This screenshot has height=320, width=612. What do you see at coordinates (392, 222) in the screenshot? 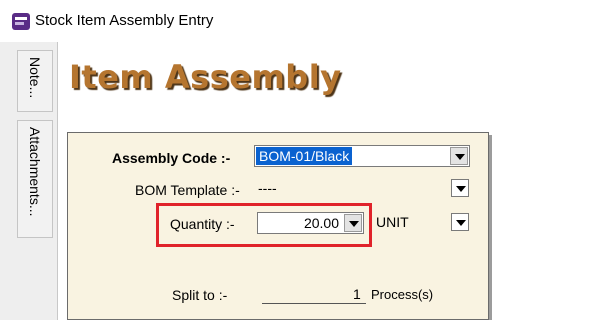
I see `uom-value: UNIT` at bounding box center [392, 222].